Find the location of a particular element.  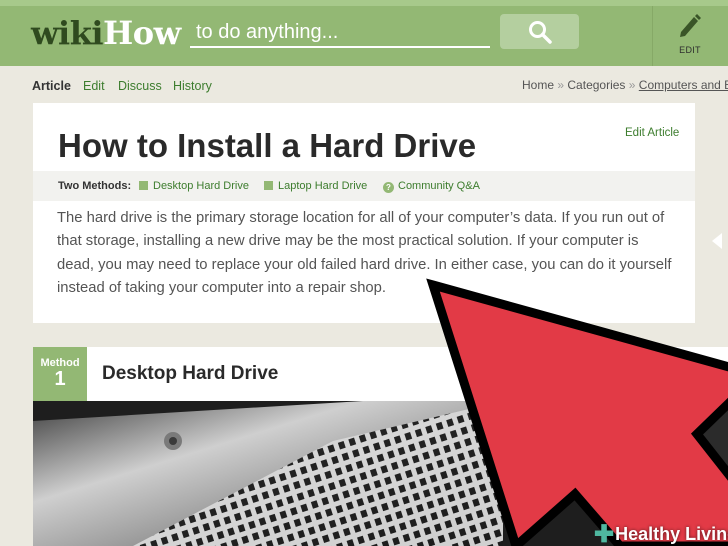

breadcrumb-home: Home is located at coordinates (538, 85).